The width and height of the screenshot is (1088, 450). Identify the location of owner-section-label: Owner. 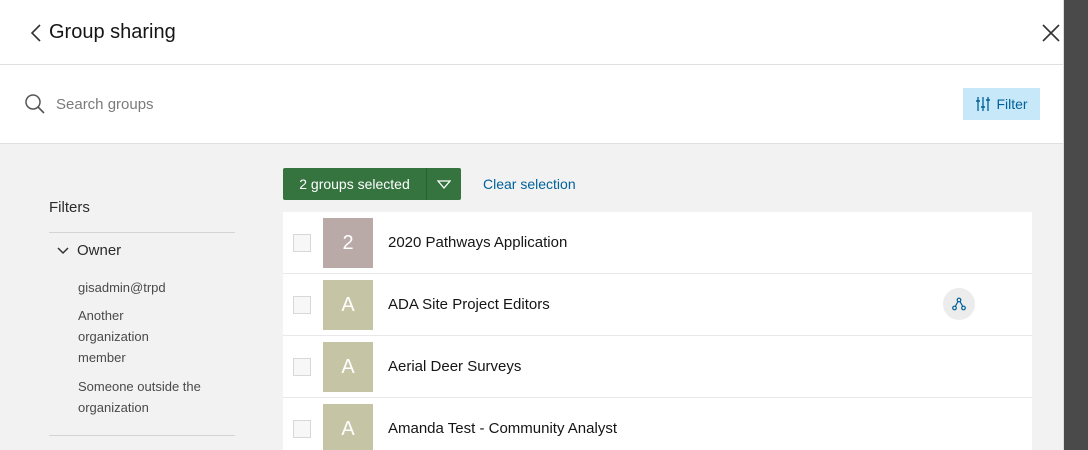
(99, 250).